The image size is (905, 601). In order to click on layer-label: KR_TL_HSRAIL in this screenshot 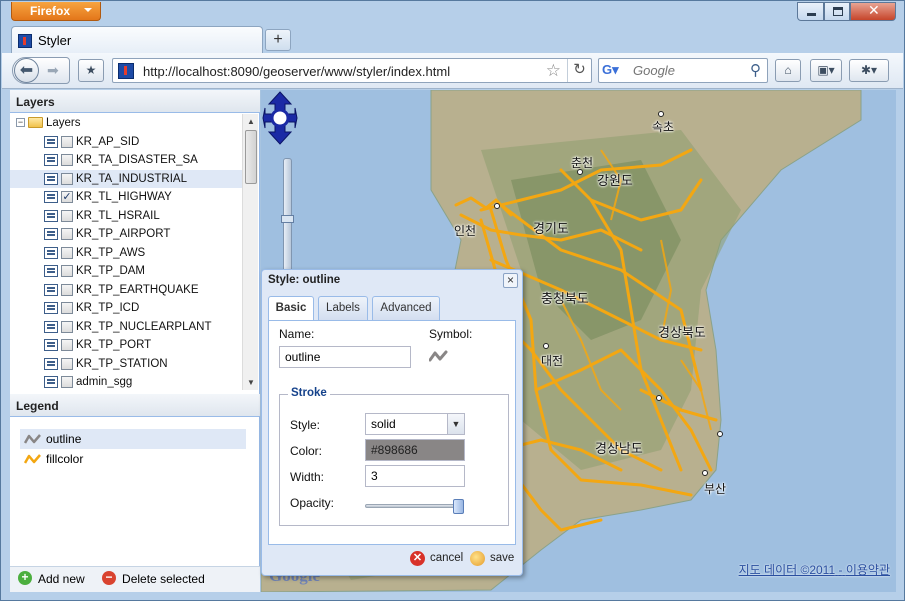, I will do `click(118, 215)`.